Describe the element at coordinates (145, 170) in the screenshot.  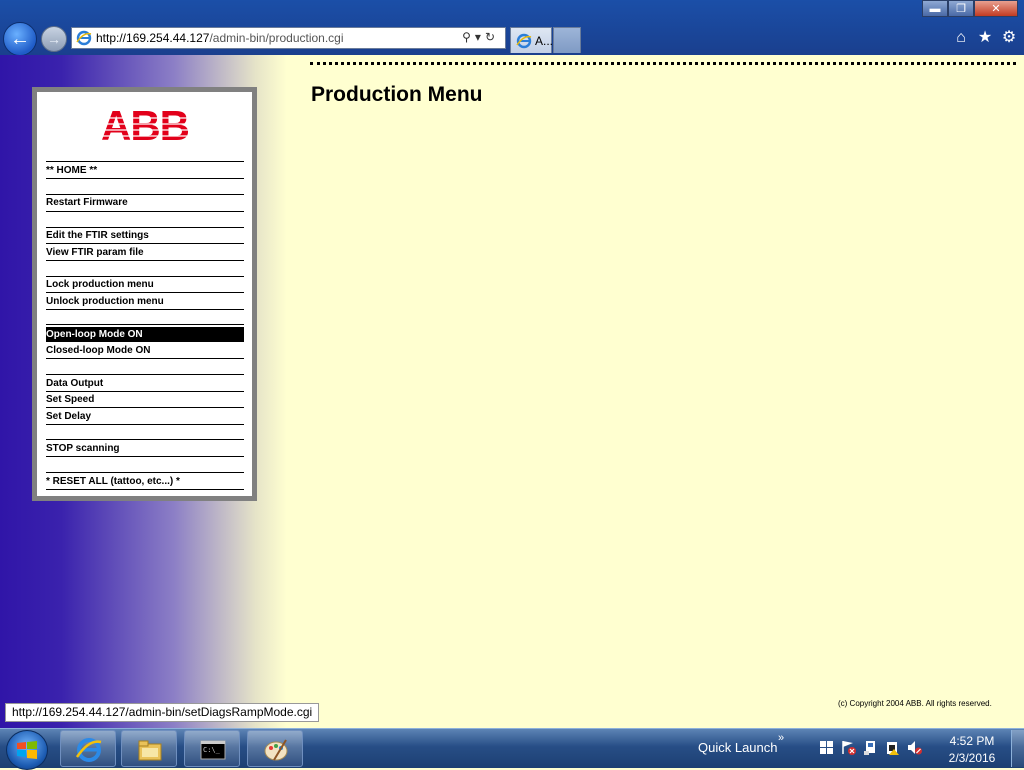
I see `menu-item-home: ** HOME **` at that location.